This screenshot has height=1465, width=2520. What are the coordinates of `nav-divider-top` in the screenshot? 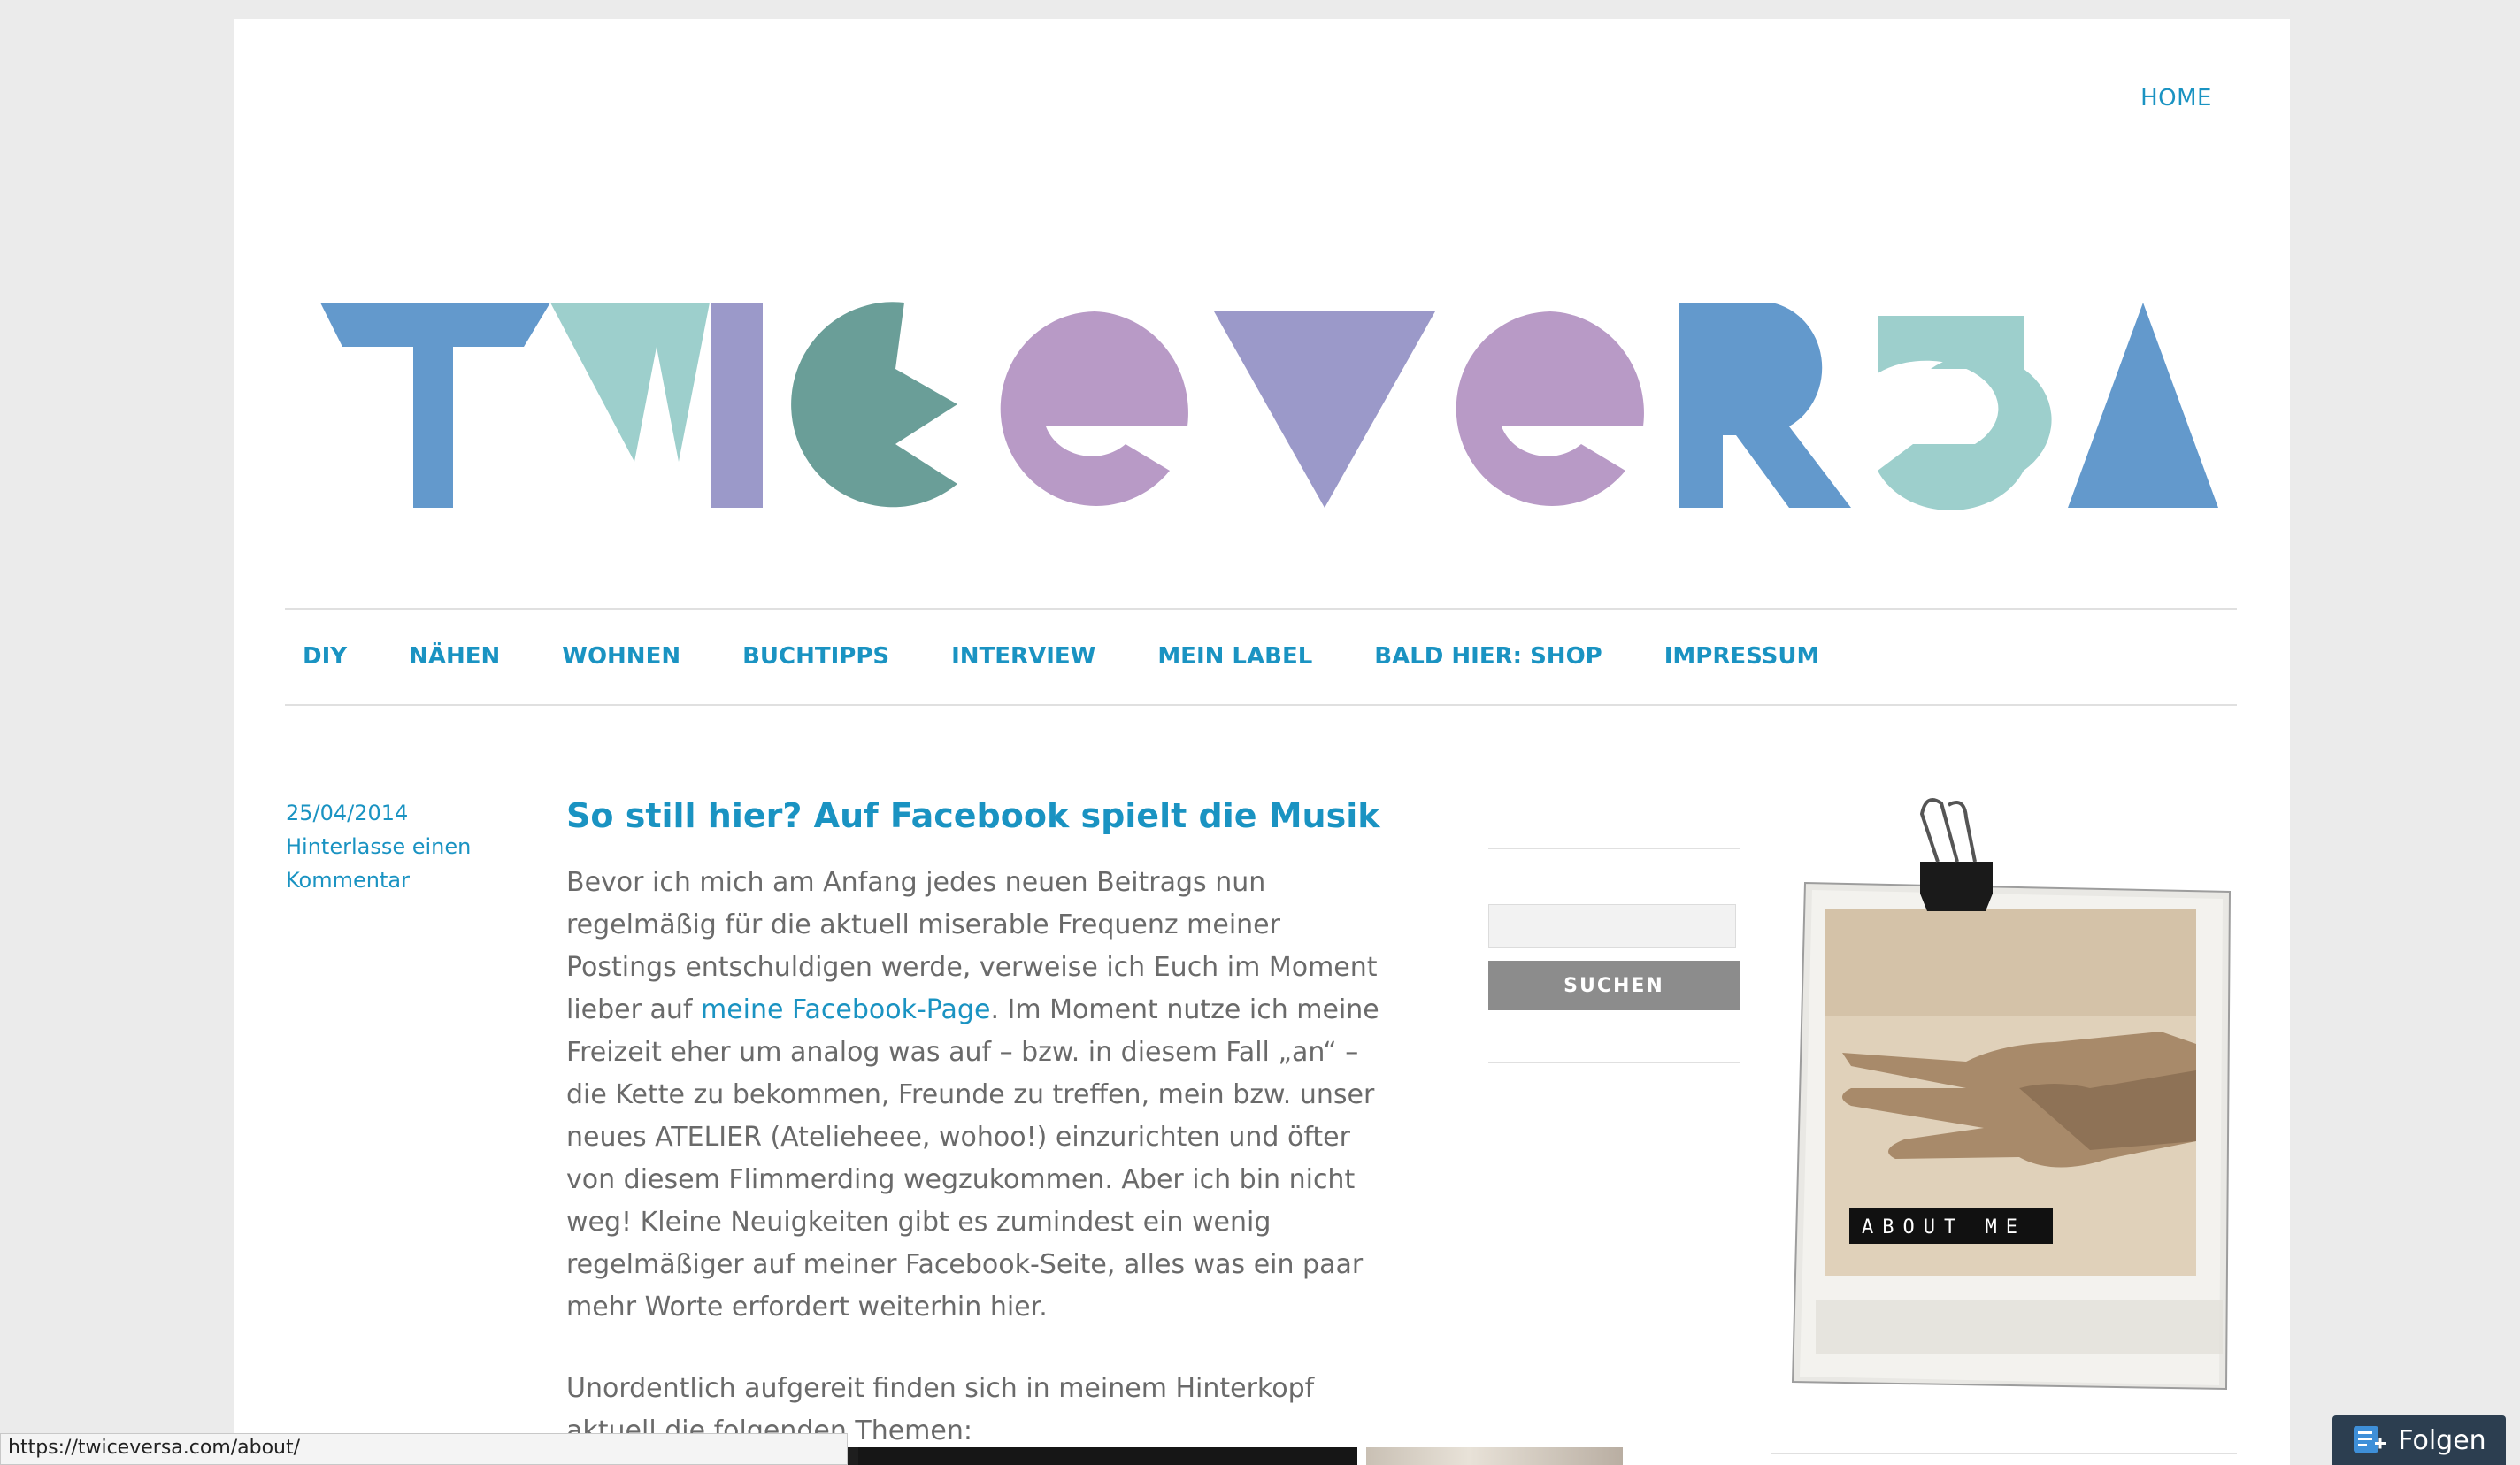 It's located at (1261, 609).